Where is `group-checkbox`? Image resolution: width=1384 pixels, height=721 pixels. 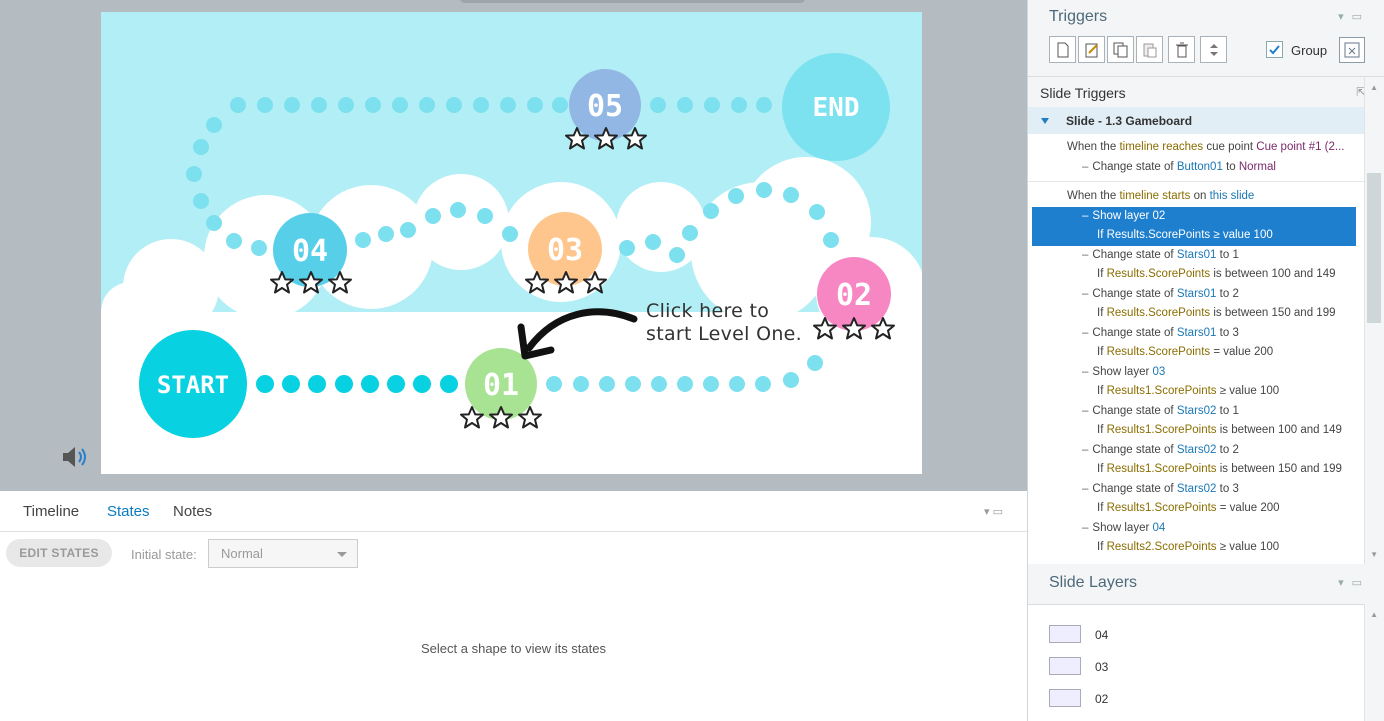 group-checkbox is located at coordinates (1274, 49).